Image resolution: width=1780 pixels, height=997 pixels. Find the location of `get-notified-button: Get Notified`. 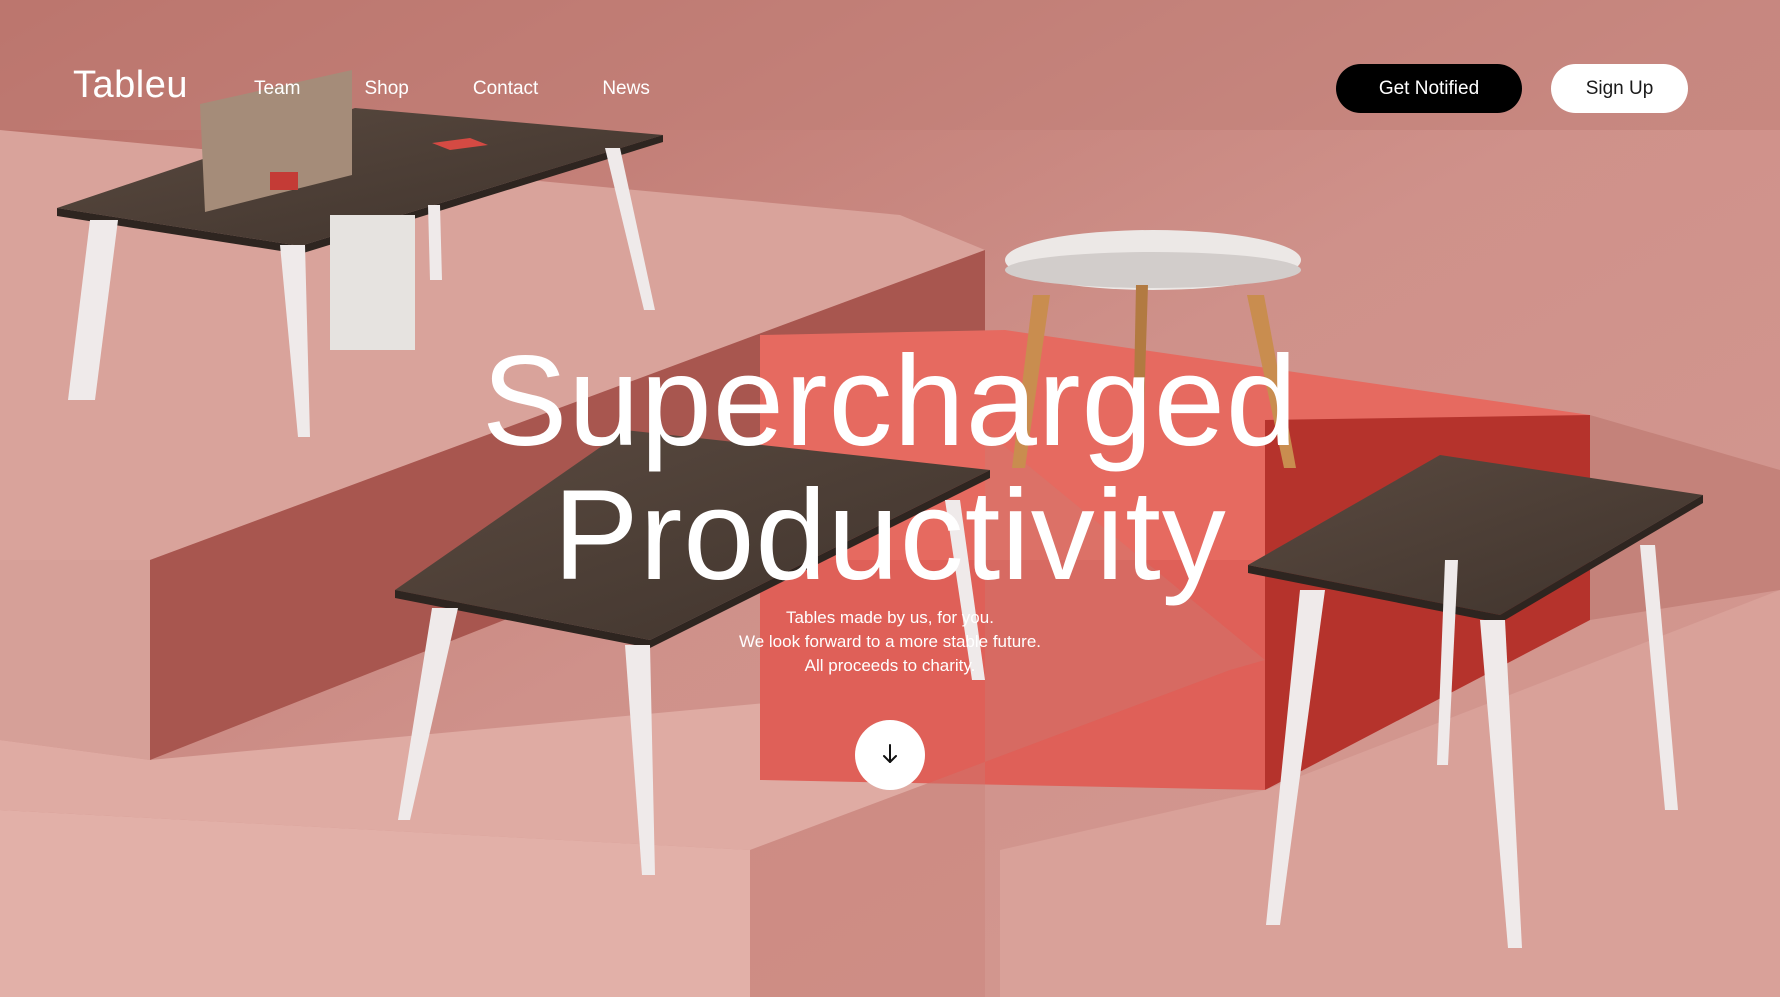

get-notified-button: Get Notified is located at coordinates (1429, 88).